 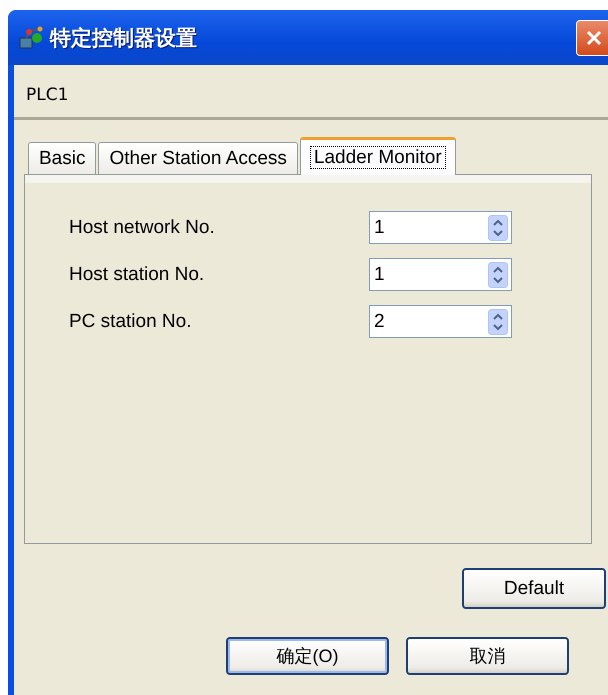 What do you see at coordinates (130, 321) in the screenshot?
I see `field-label: PC station No.` at bounding box center [130, 321].